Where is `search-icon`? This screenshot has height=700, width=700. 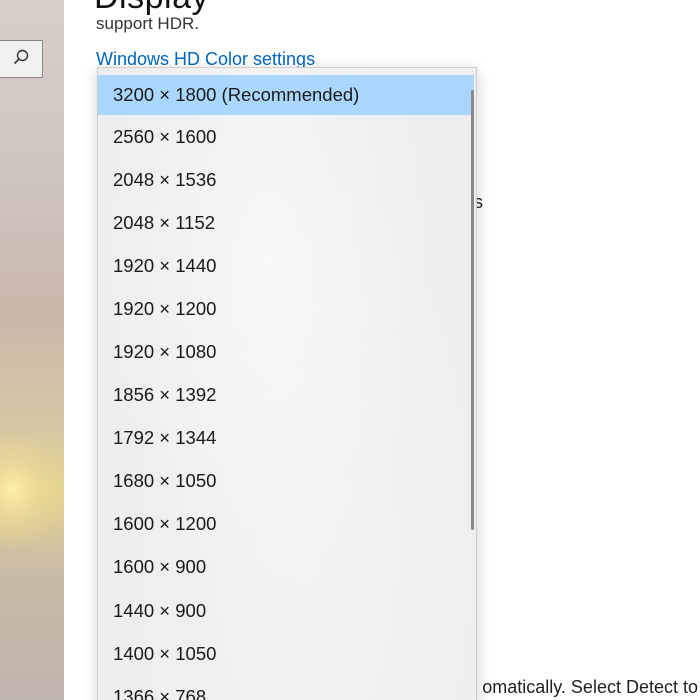 search-icon is located at coordinates (21, 59).